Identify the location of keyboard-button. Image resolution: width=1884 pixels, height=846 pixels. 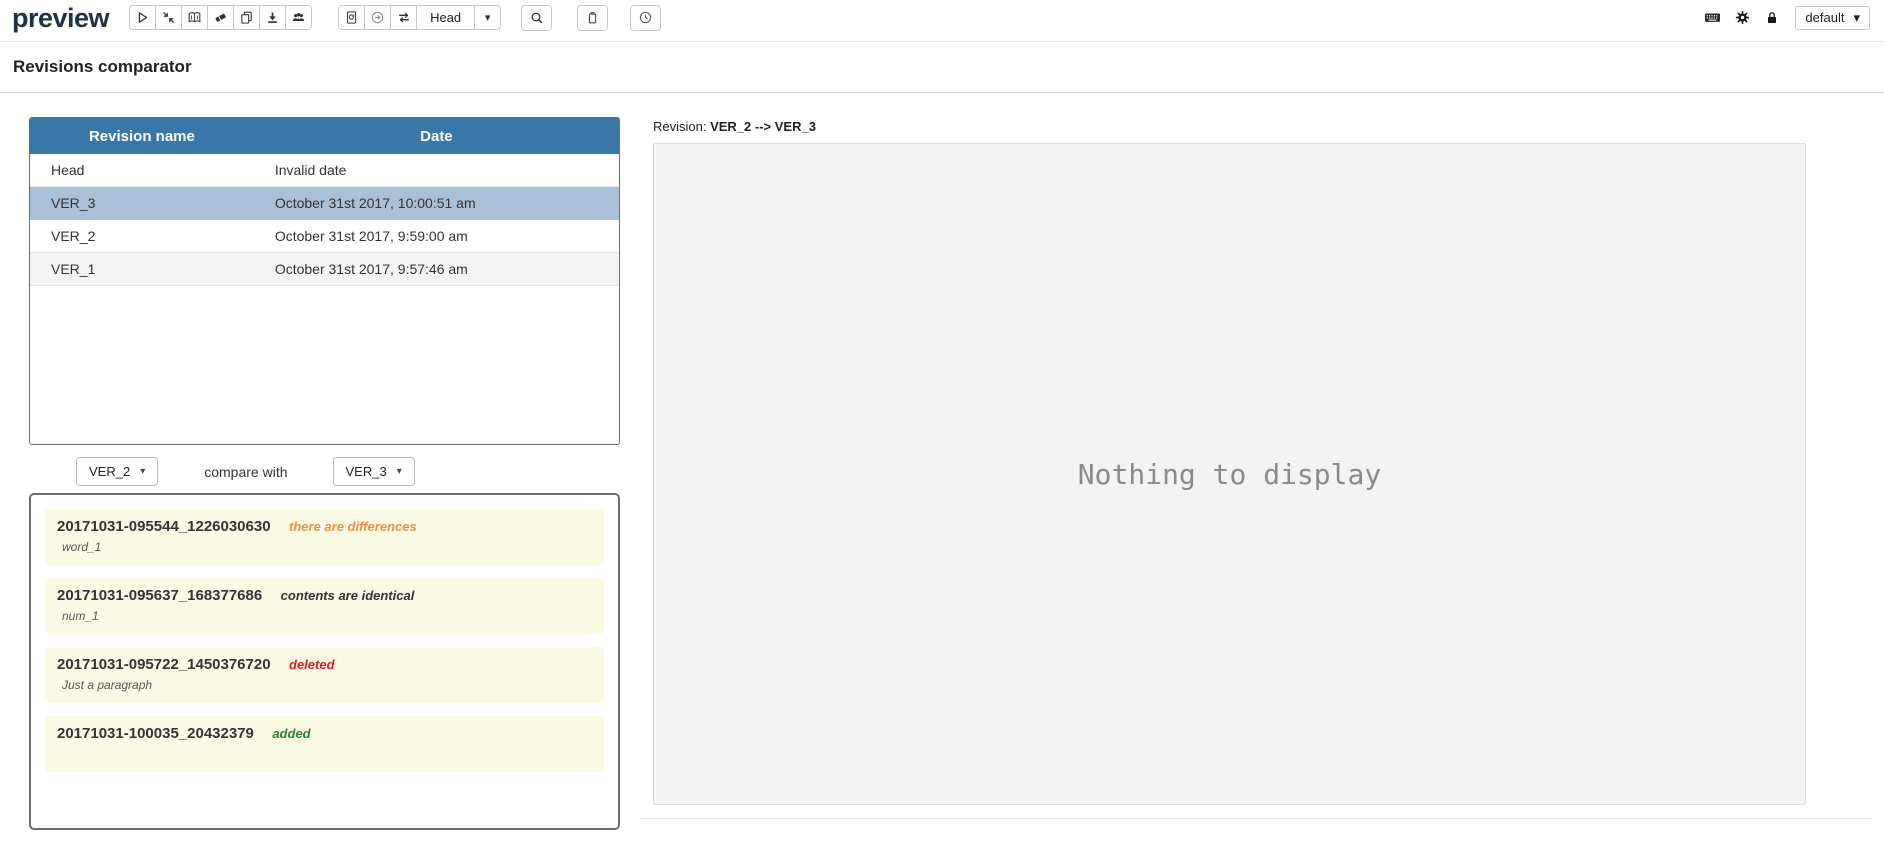
(1712, 18).